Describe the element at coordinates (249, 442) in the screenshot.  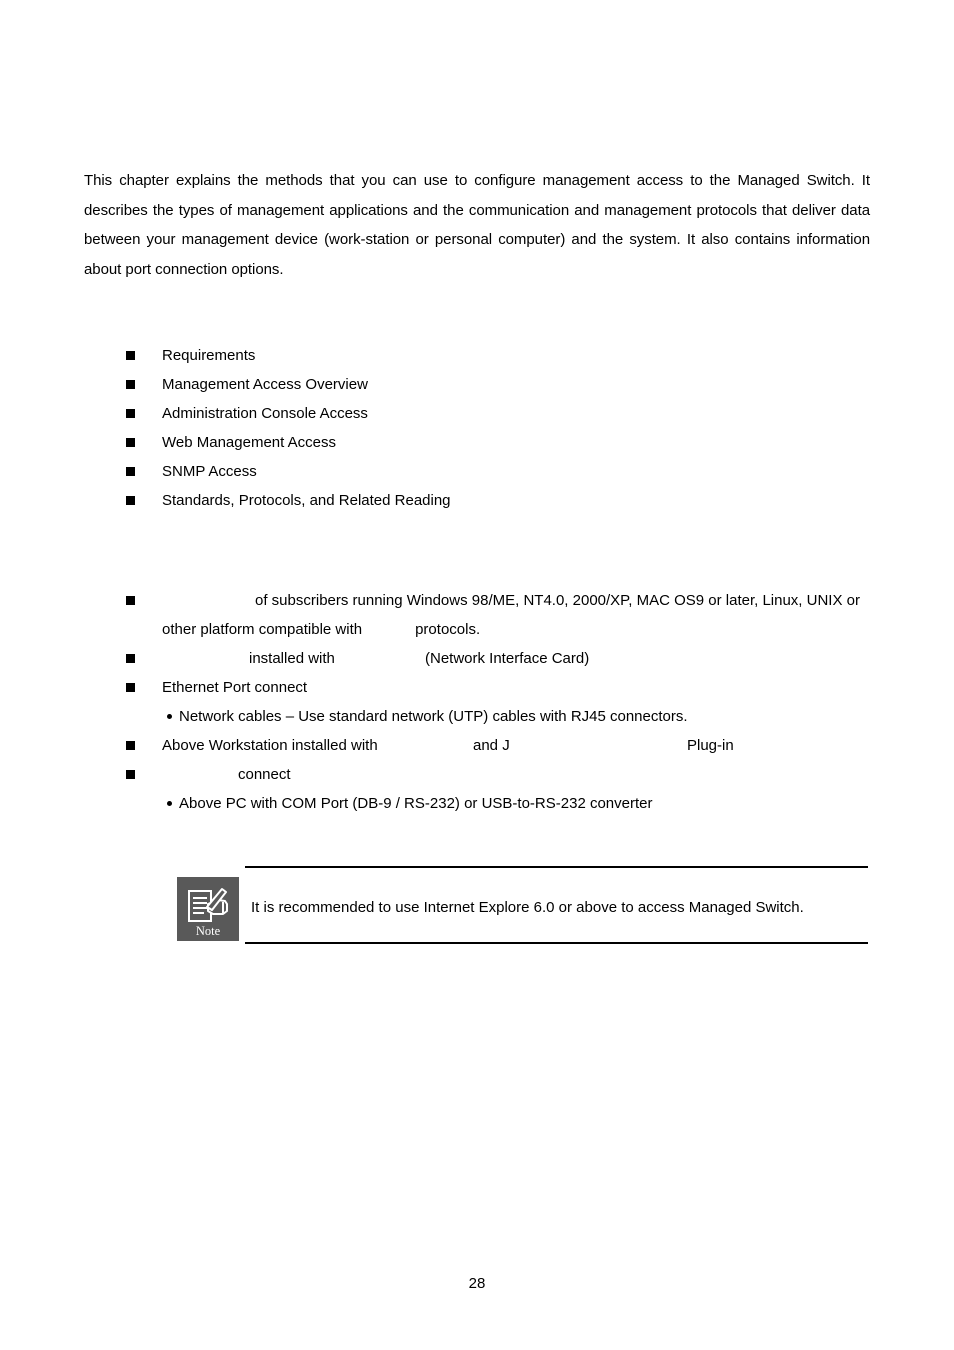
I see `list-item-label: Web Management Access` at that location.